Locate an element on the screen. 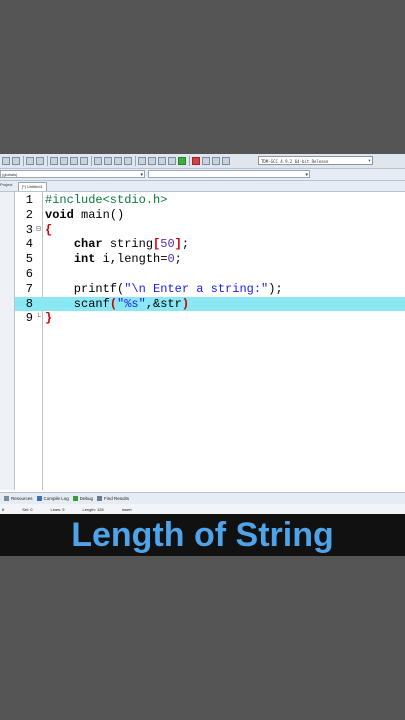  code-token: string is located at coordinates (128, 244).